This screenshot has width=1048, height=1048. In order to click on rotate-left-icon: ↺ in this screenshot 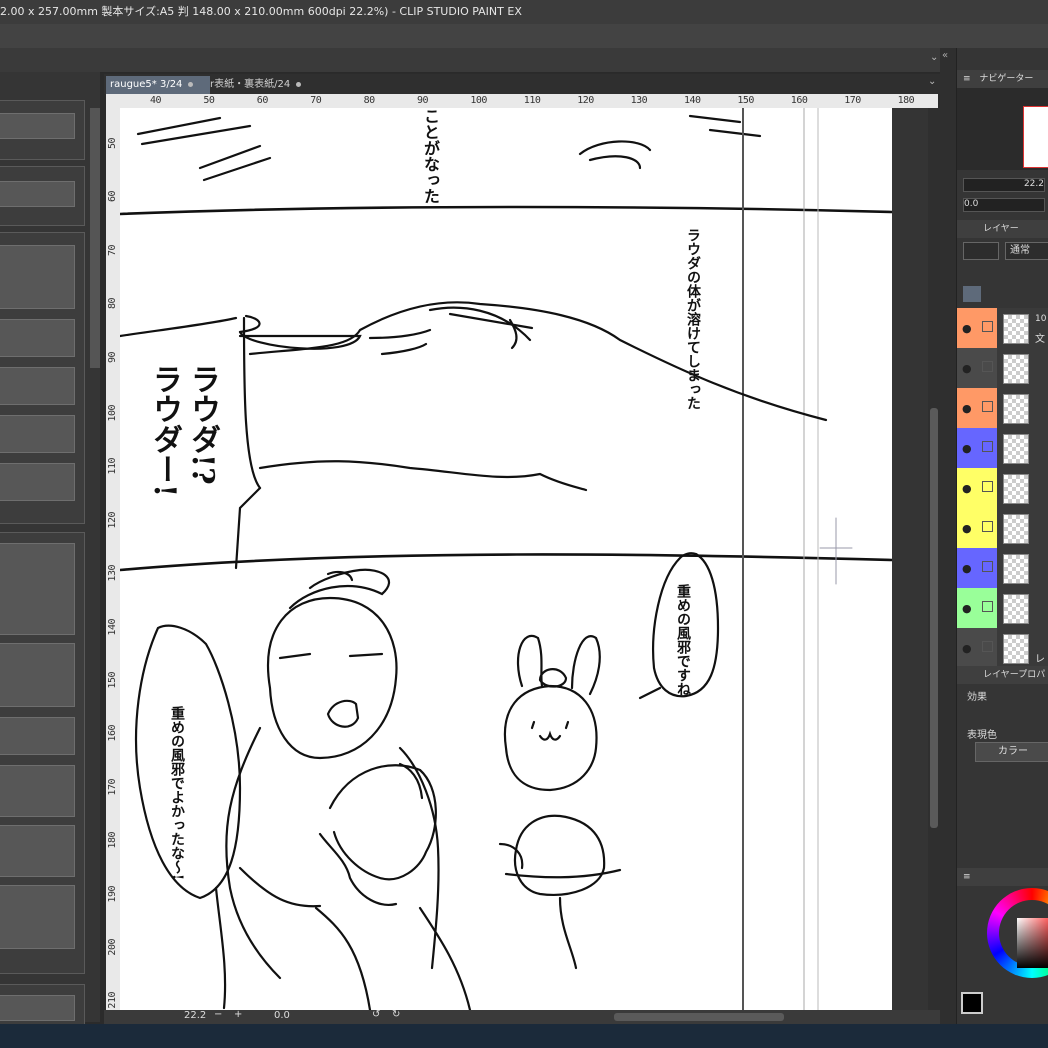, I will do `click(376, 1014)`.